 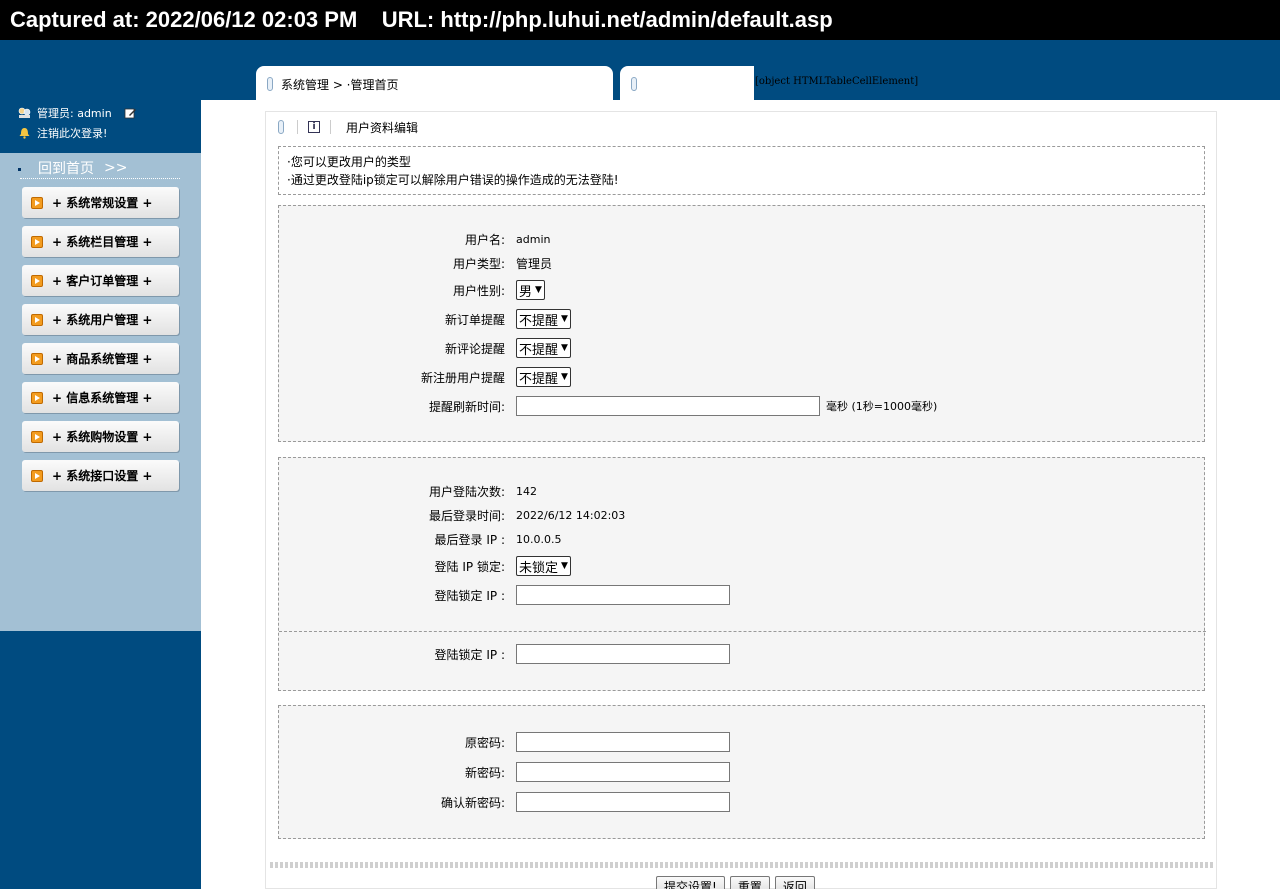 I want to click on lock-ip-input, so click(x=623, y=595).